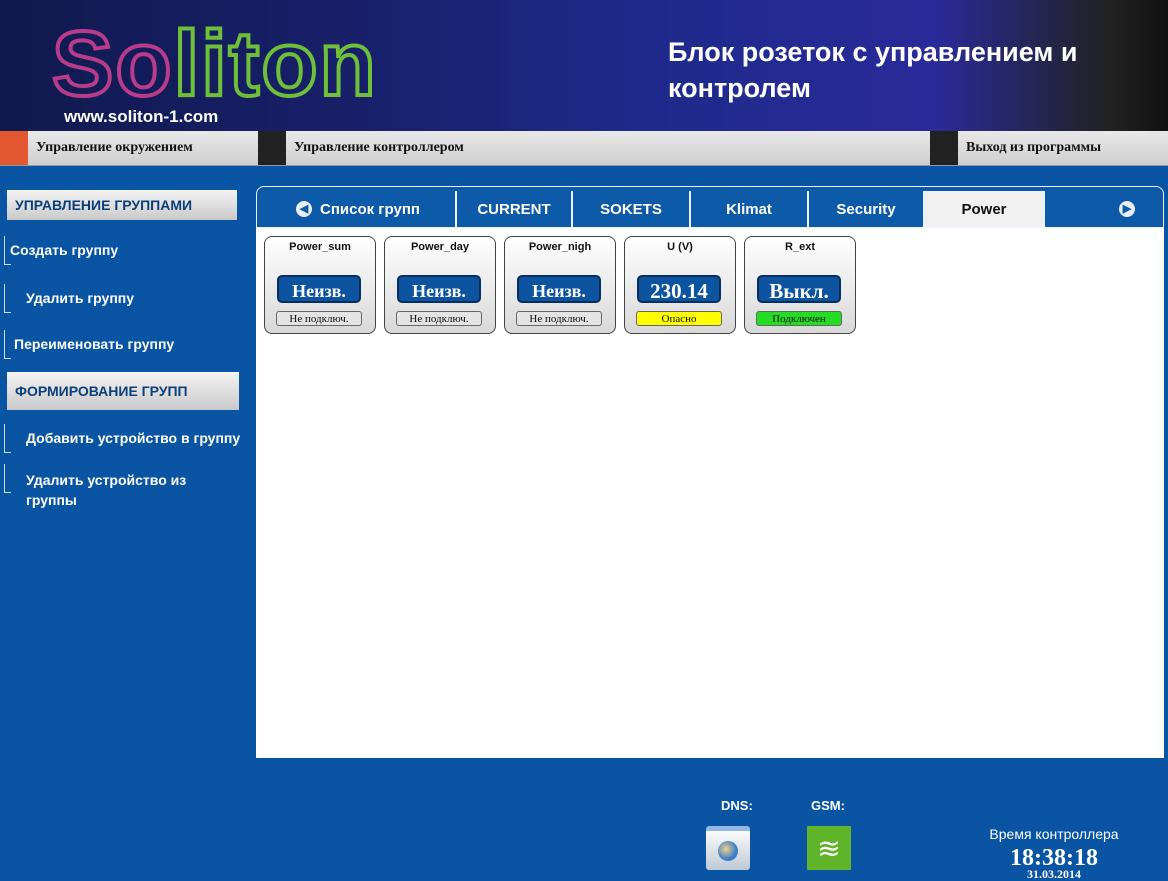 The width and height of the screenshot is (1168, 881). I want to click on tab-groups-list: ◀ Список групп, so click(359, 209).